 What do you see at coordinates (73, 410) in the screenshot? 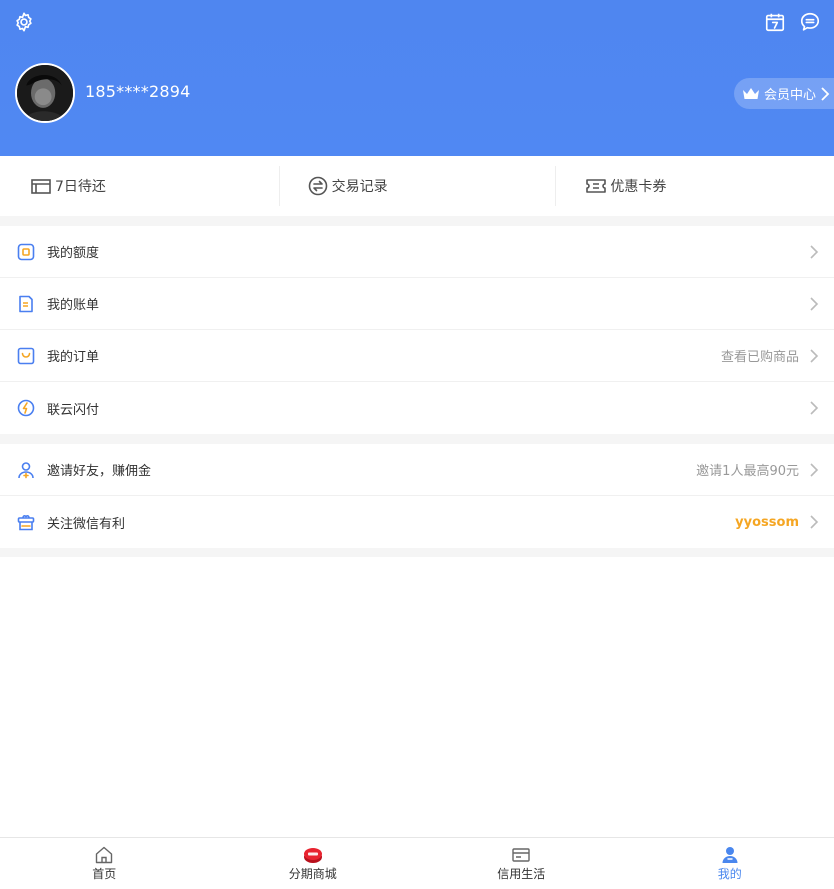
I see `menu-row-label: 联云闪付` at bounding box center [73, 410].